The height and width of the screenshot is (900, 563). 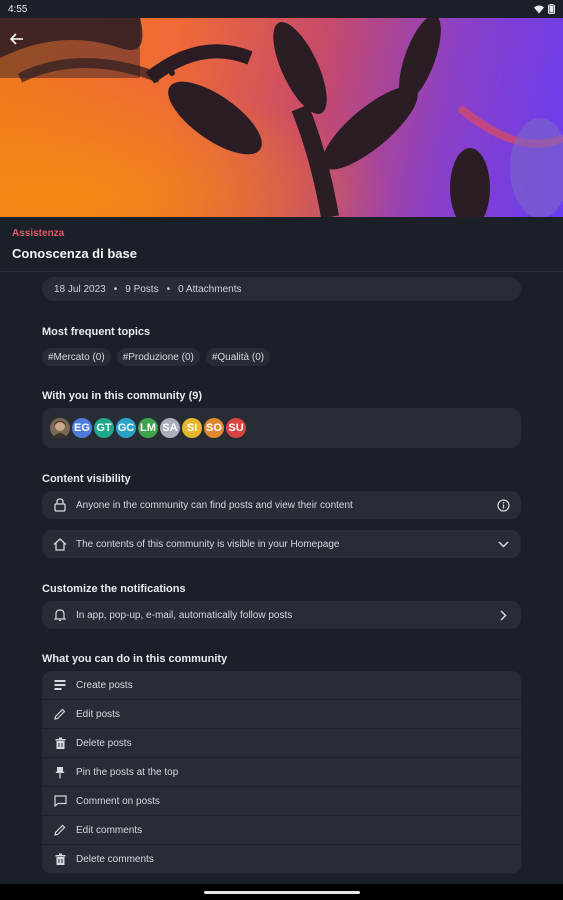 I want to click on list-item: Create posts, so click(x=281, y=685).